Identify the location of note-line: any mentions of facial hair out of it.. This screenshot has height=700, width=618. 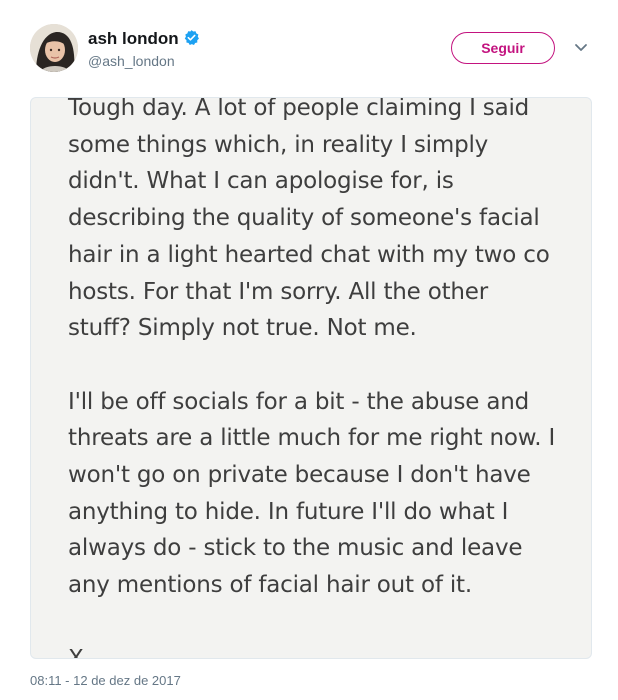
(270, 585).